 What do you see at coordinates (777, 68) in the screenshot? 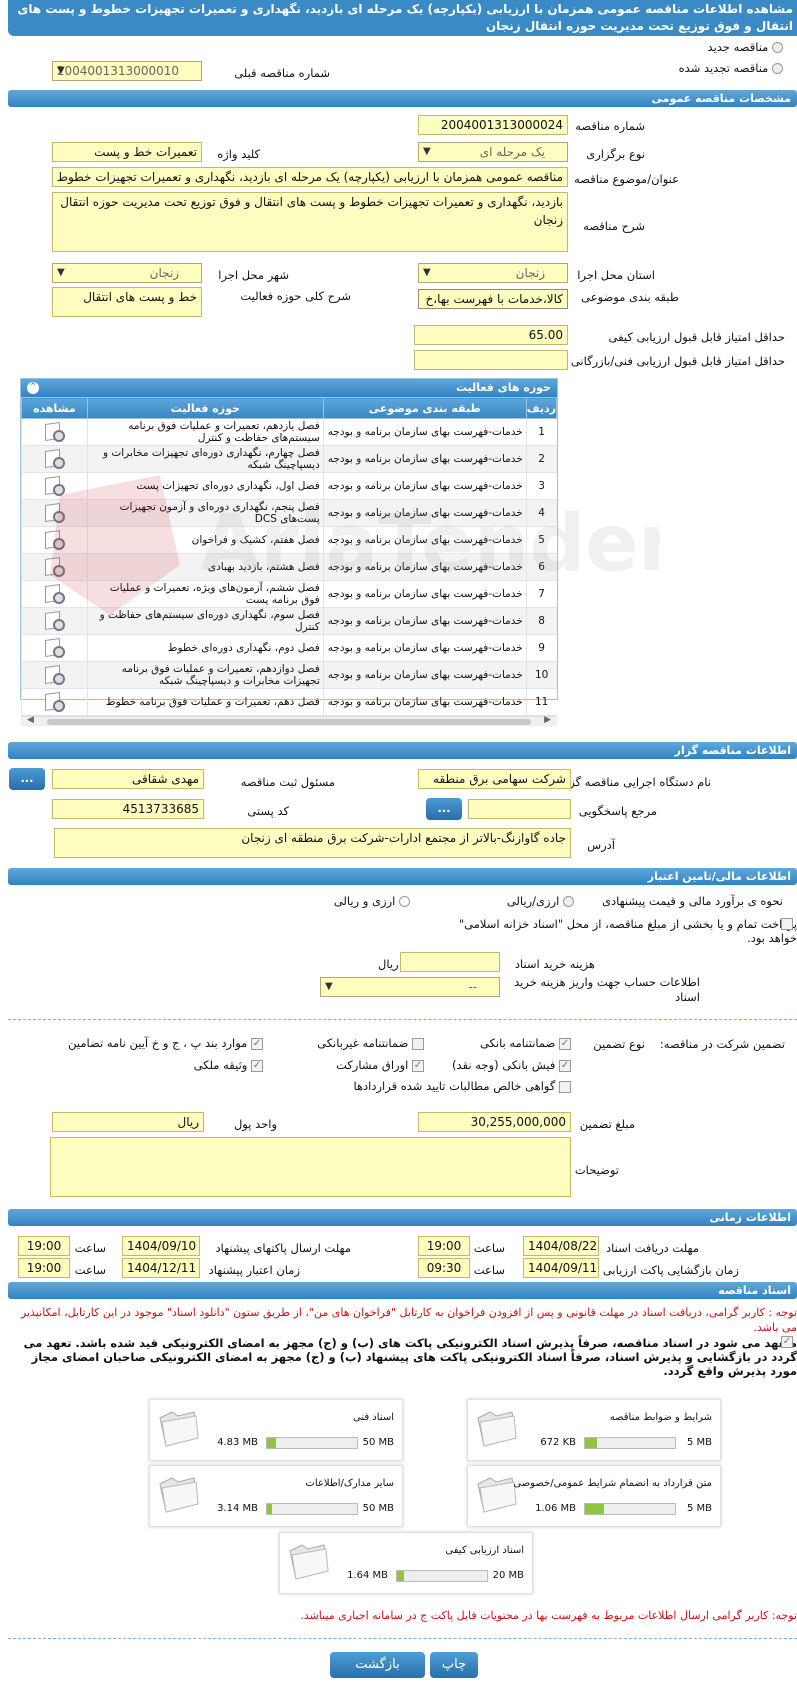
I see `radio-icon` at bounding box center [777, 68].